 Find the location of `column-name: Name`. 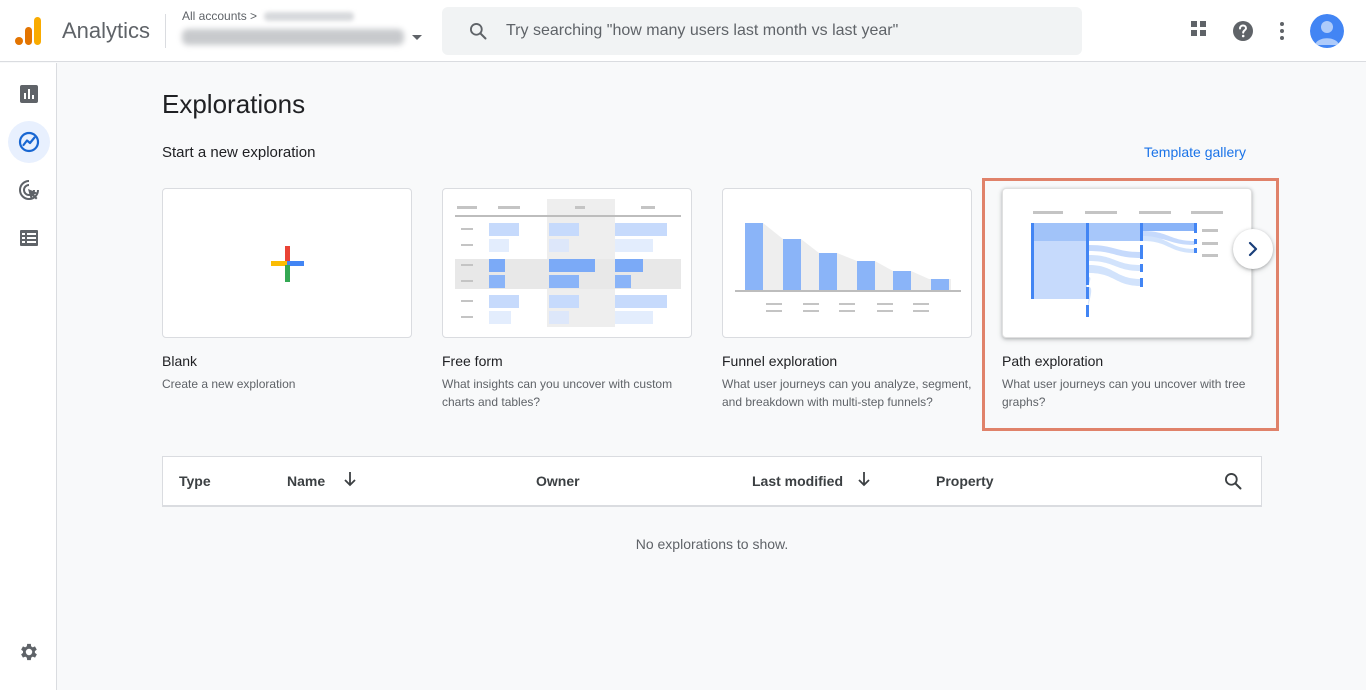

column-name: Name is located at coordinates (306, 481).